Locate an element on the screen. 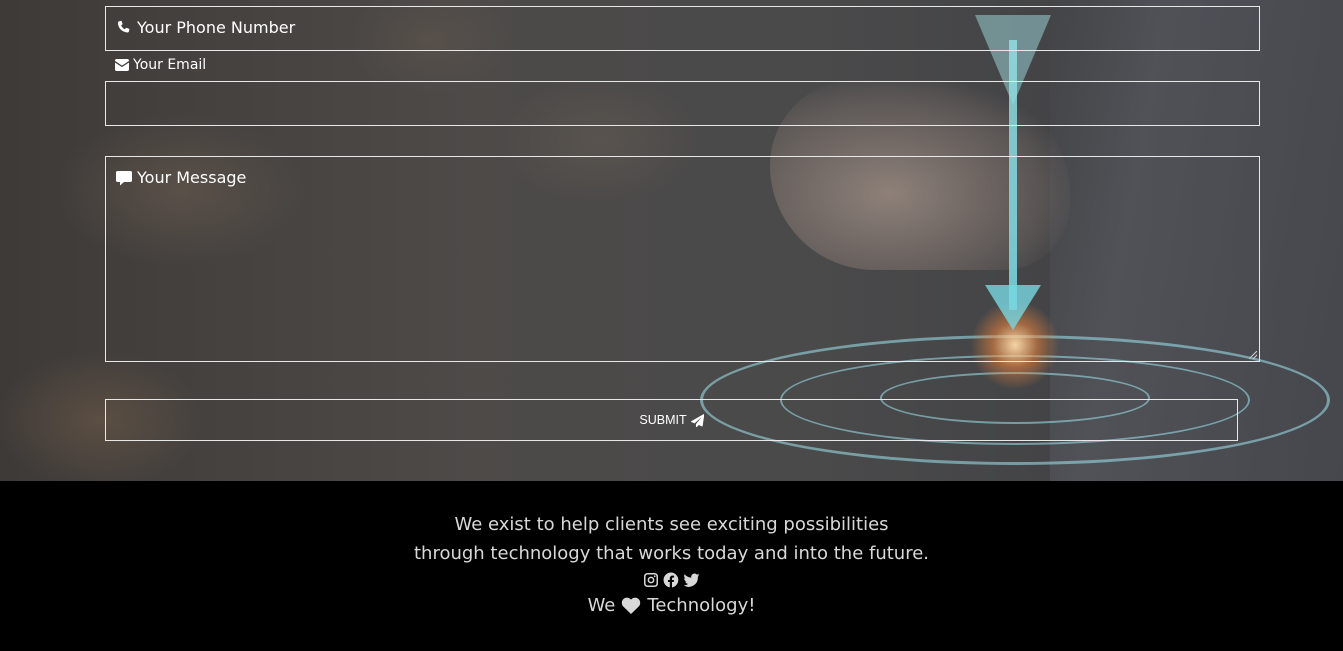 The image size is (1343, 651). phone-input: Your Phone Number is located at coordinates (682, 28).